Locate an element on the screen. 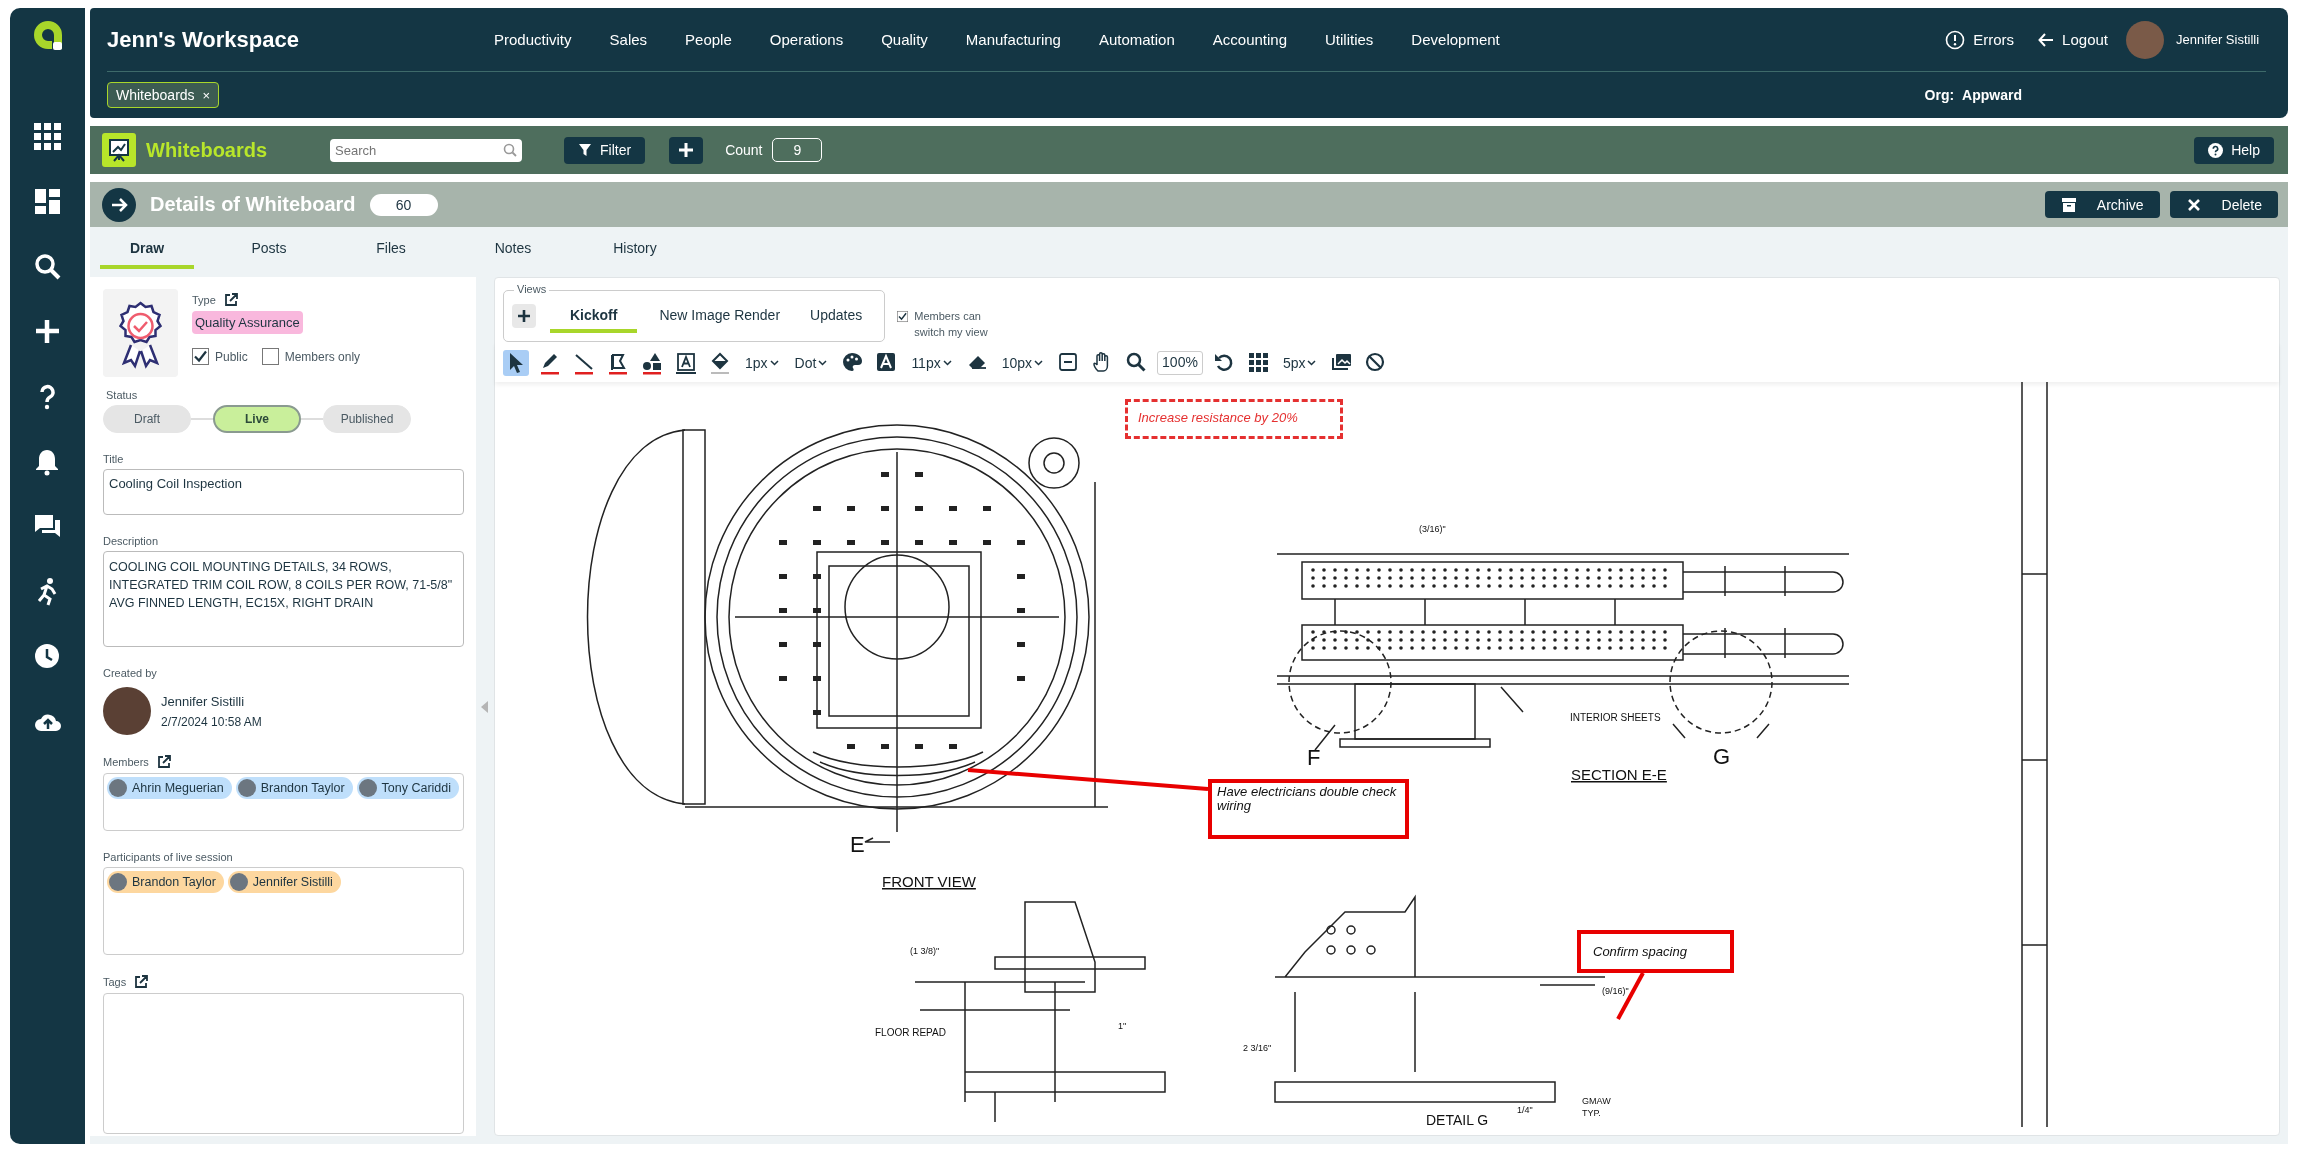  open-tab: Whiteboards × is located at coordinates (163, 95).